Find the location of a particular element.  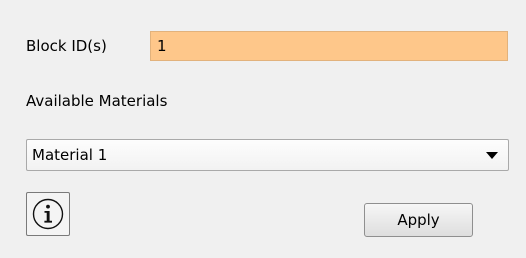

apply-button: Apply is located at coordinates (418, 220).